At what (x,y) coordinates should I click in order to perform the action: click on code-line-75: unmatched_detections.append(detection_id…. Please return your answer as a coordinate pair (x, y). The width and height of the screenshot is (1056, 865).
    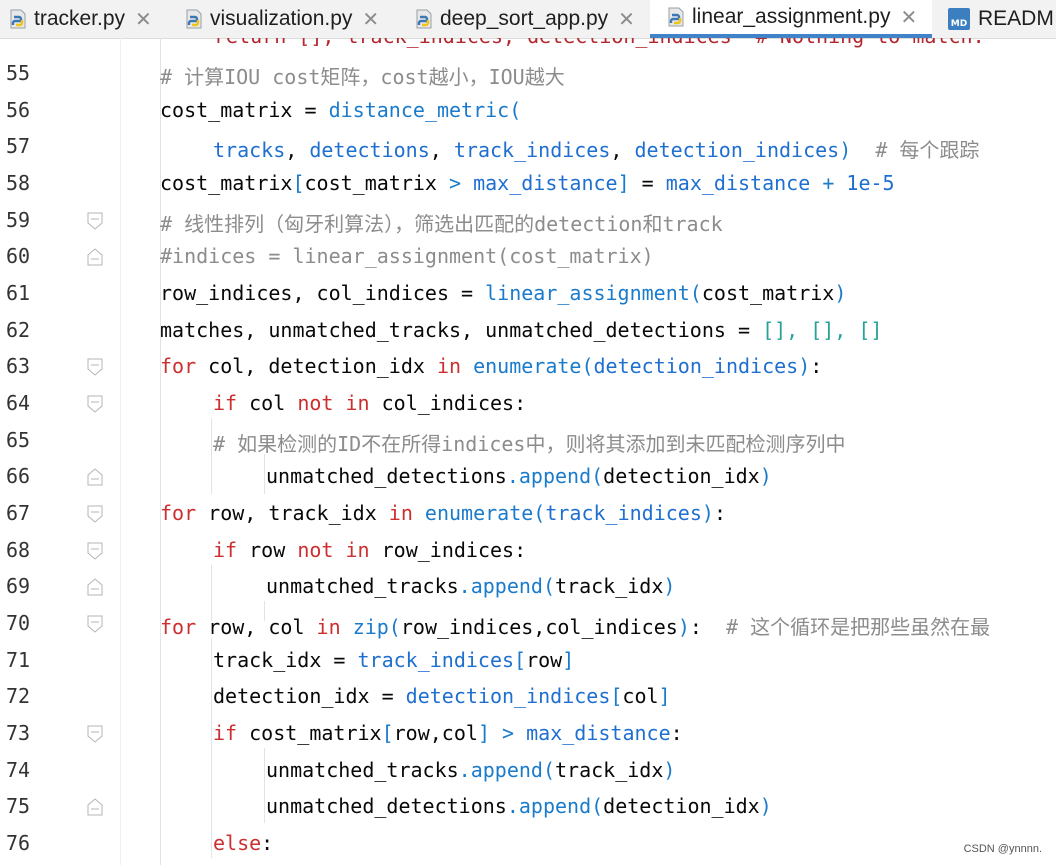
    Looking at the image, I should click on (519, 806).